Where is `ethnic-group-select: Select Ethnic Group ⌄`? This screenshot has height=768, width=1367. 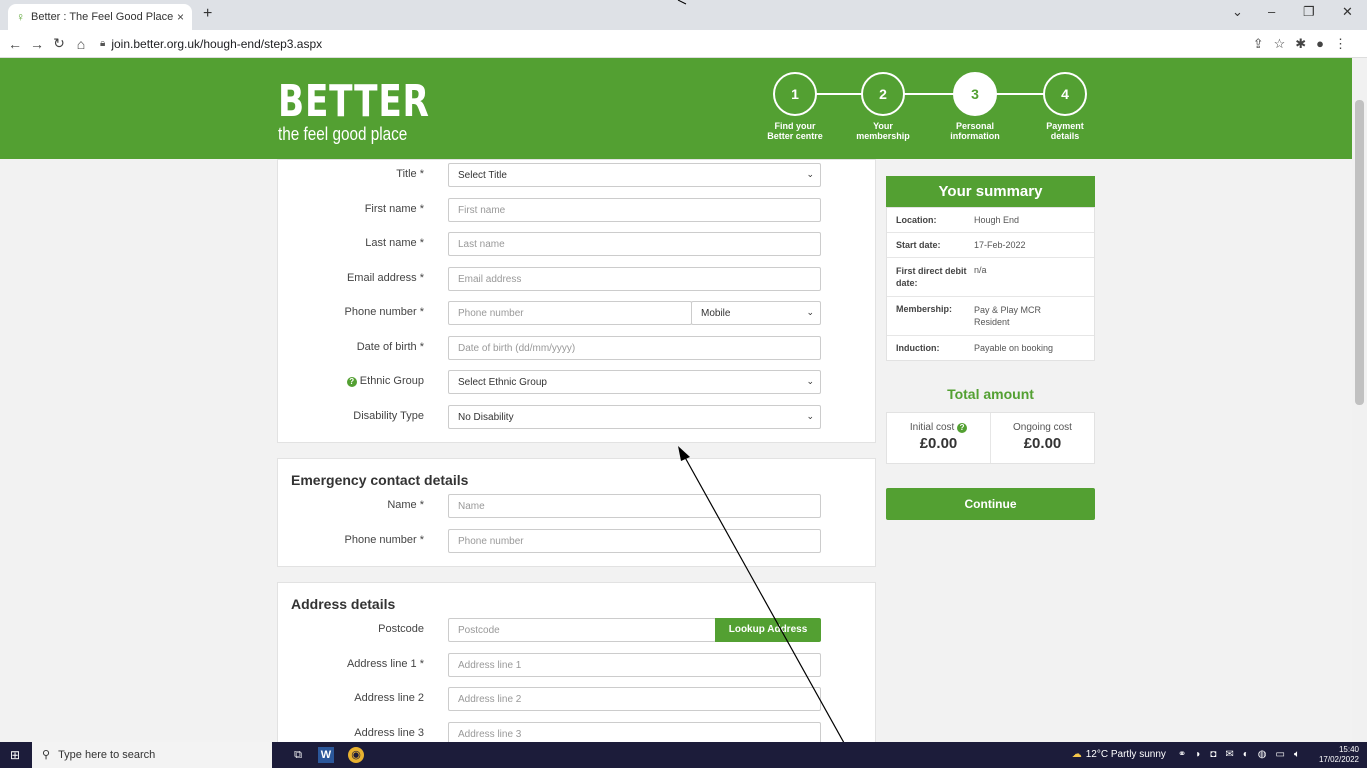
ethnic-group-select: Select Ethnic Group ⌄ is located at coordinates (634, 382).